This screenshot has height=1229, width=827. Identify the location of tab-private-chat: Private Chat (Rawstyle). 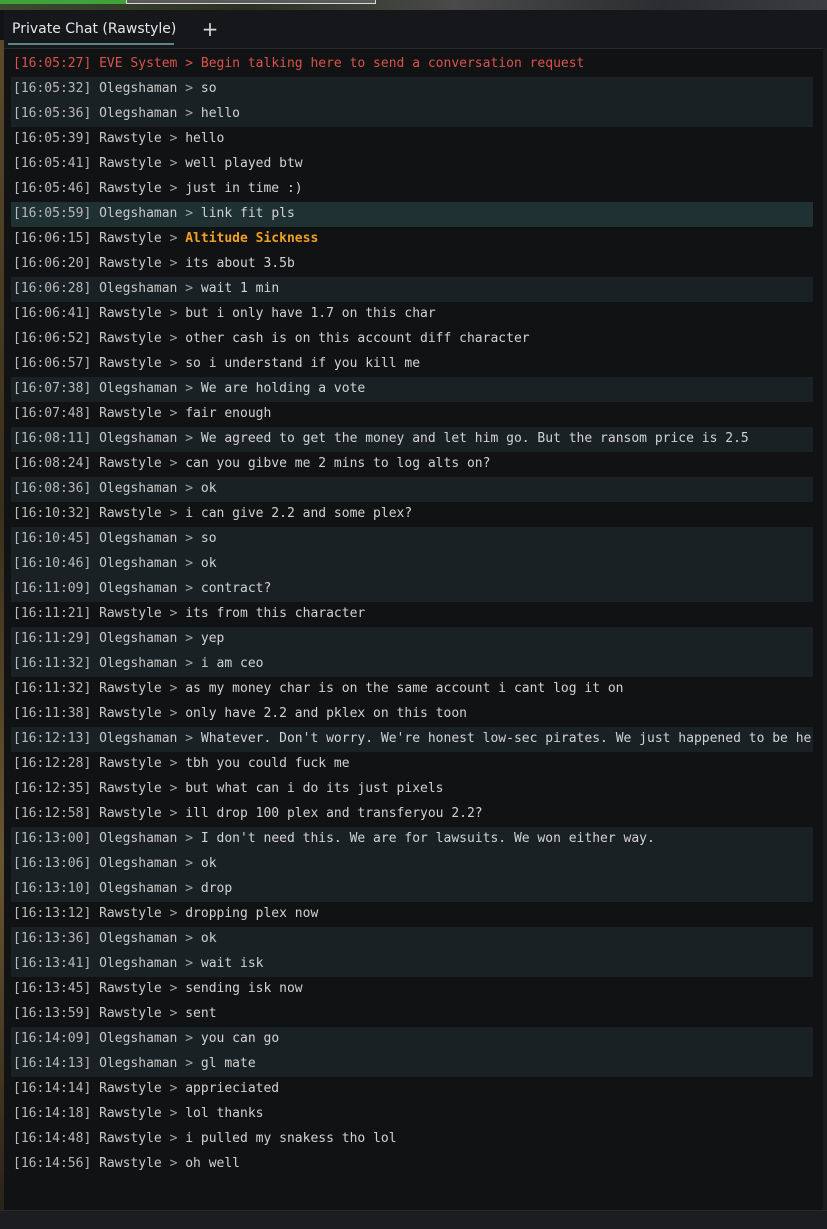
(94, 32).